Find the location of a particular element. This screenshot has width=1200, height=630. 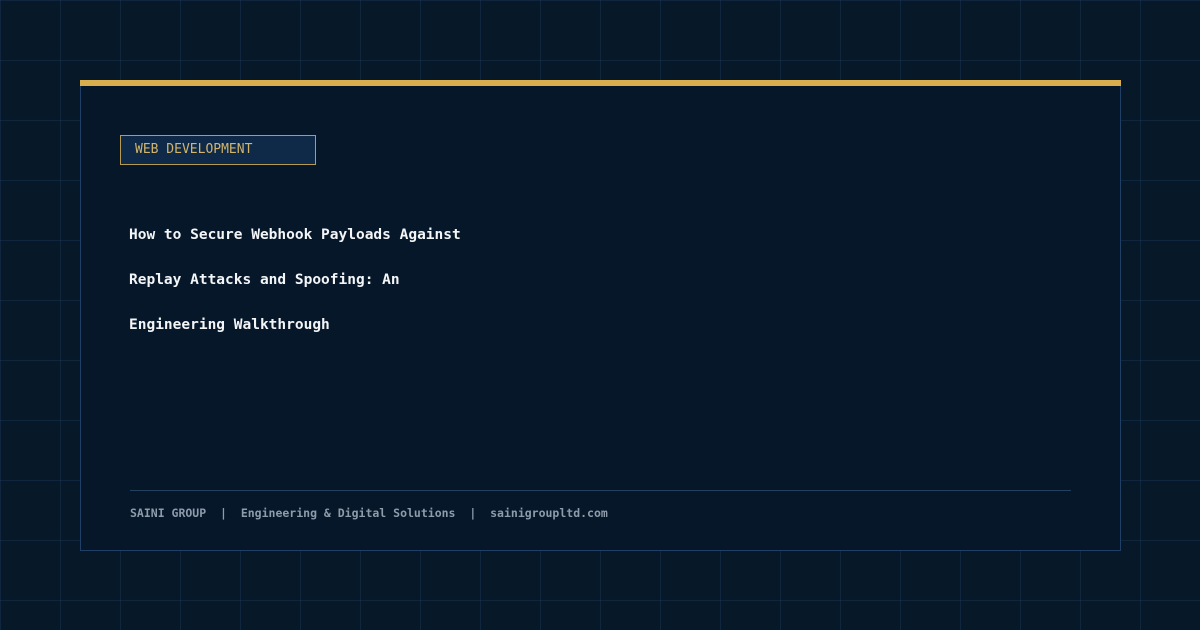

title-line: Replay Attacks and Spoofing: An is located at coordinates (264, 280).